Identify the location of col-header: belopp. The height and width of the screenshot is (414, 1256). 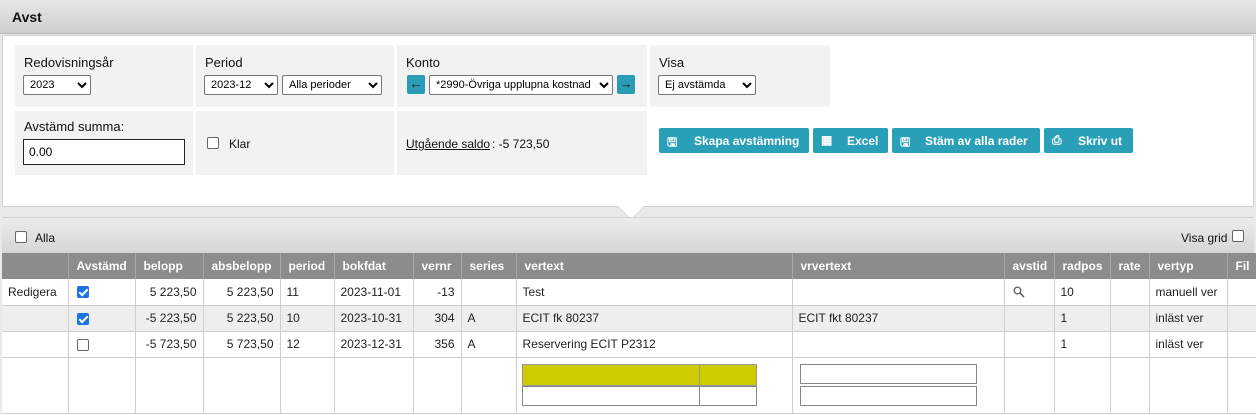
(169, 266).